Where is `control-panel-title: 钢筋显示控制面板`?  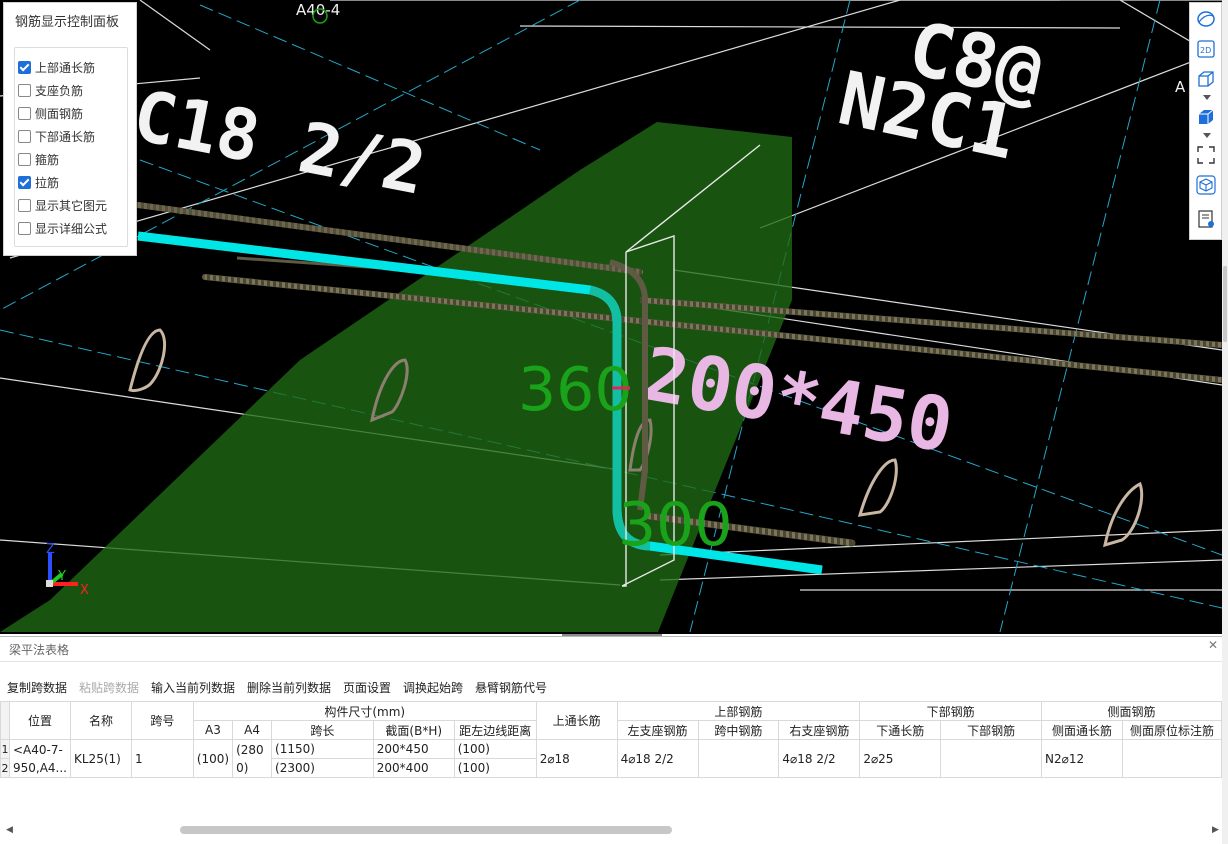
control-panel-title: 钢筋显示控制面板 is located at coordinates (67, 22).